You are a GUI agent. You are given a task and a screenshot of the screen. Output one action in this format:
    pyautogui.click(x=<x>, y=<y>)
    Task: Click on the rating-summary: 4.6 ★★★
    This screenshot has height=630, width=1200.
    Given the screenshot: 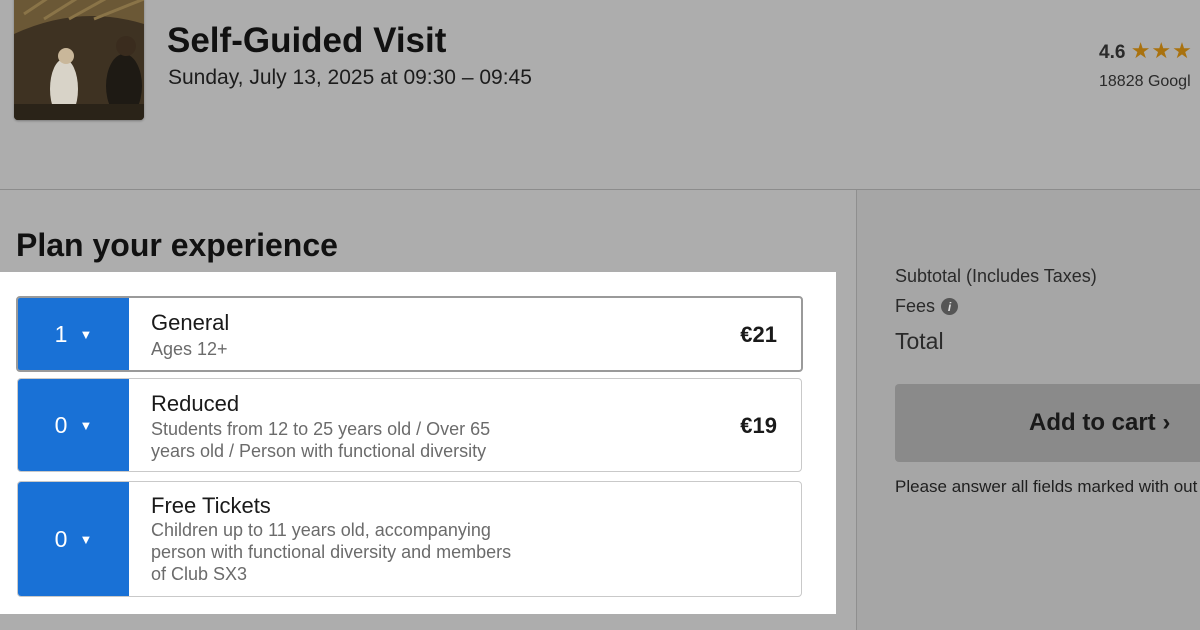 What is the action you would take?
    pyautogui.click(x=1146, y=51)
    